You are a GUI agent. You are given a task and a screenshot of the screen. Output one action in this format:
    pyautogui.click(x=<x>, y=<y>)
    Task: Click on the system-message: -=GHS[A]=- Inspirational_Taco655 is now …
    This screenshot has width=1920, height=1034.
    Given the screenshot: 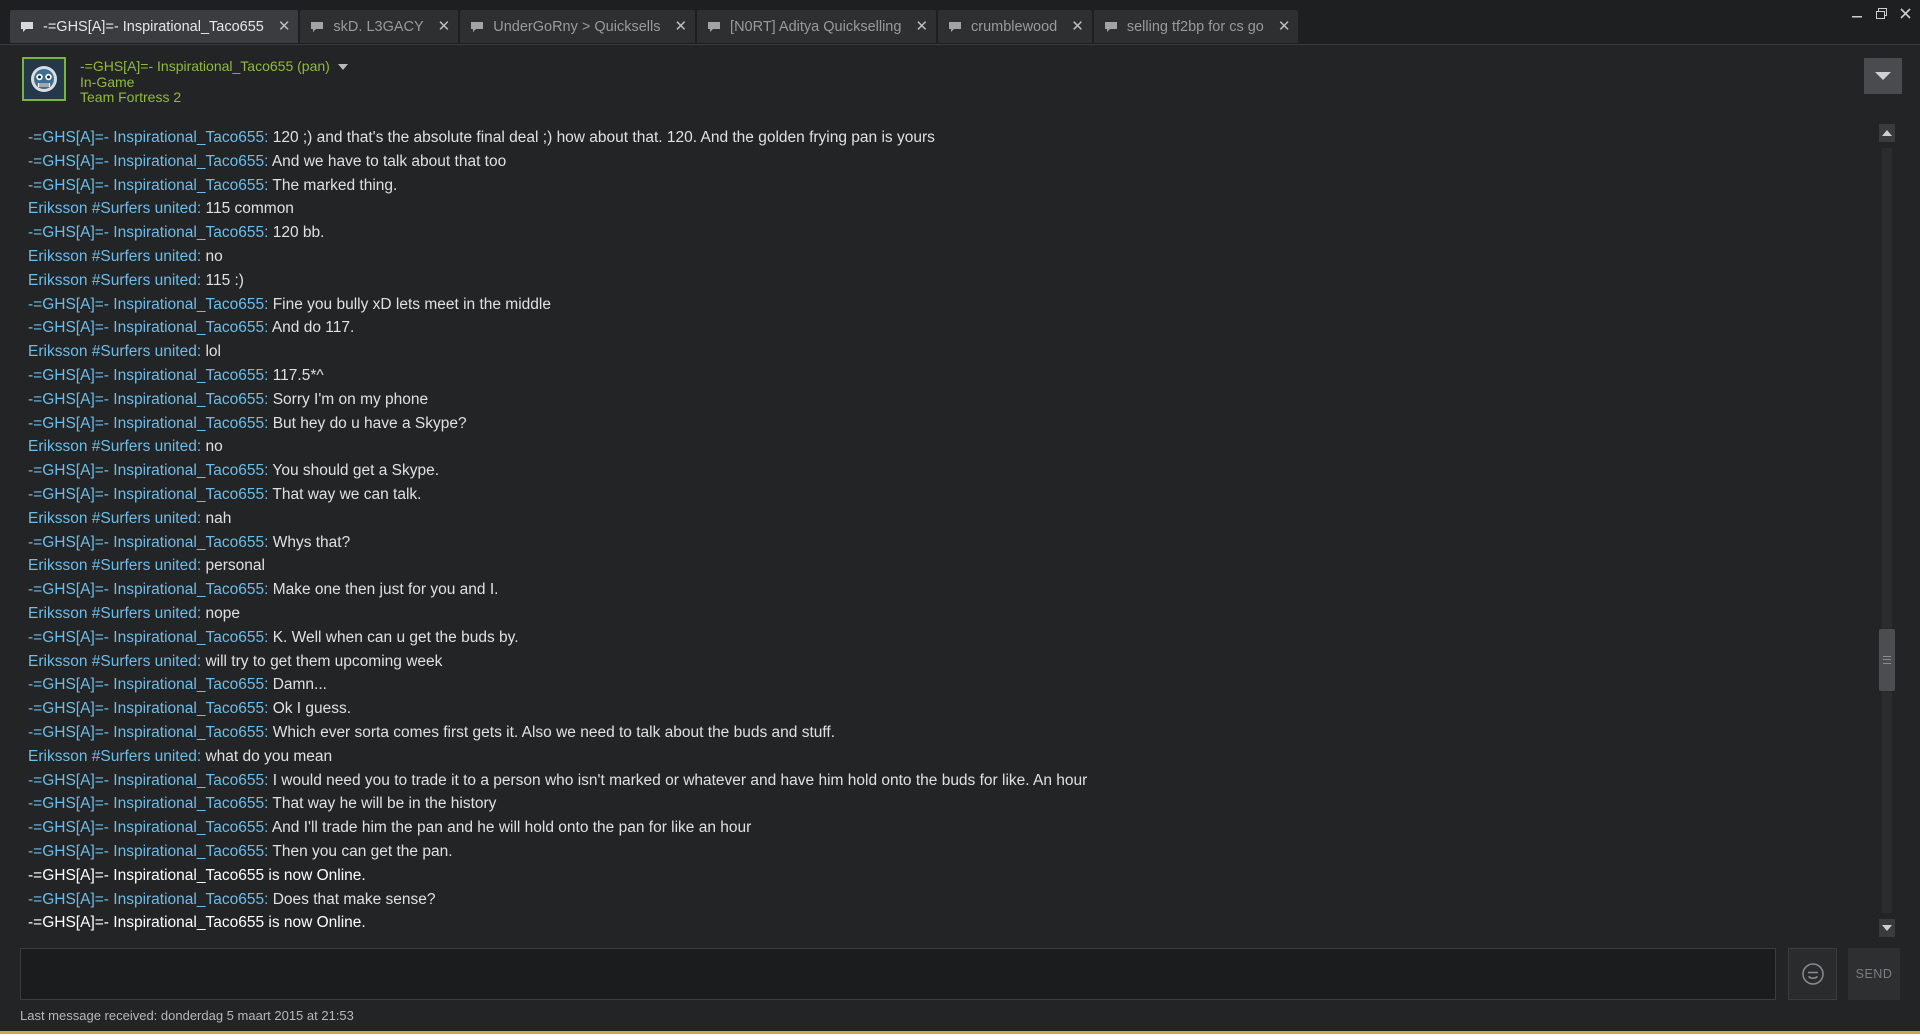 What is the action you would take?
    pyautogui.click(x=948, y=876)
    